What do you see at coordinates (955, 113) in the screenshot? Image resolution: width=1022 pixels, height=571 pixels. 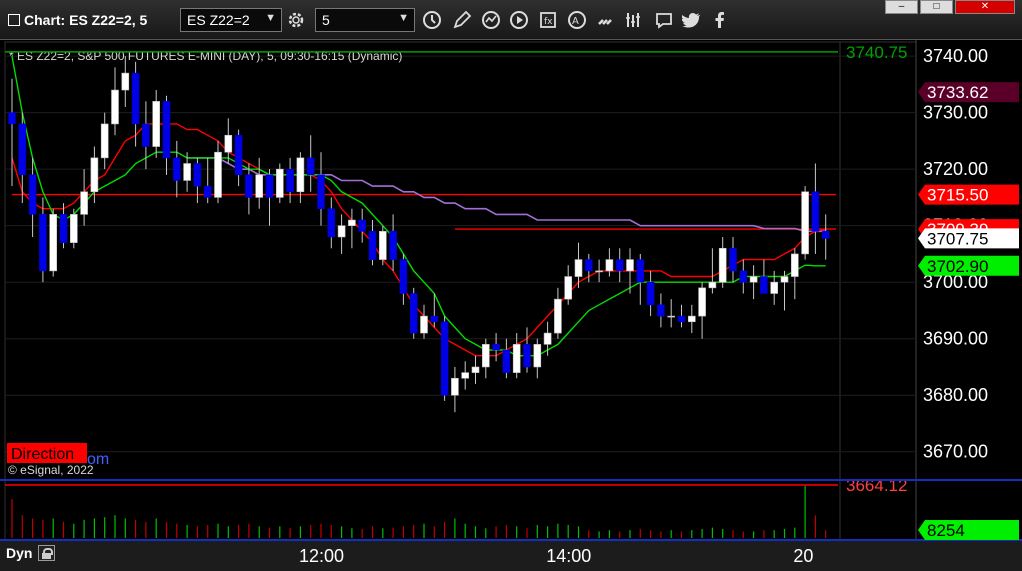 I see `price-tick-label: 3730.00` at bounding box center [955, 113].